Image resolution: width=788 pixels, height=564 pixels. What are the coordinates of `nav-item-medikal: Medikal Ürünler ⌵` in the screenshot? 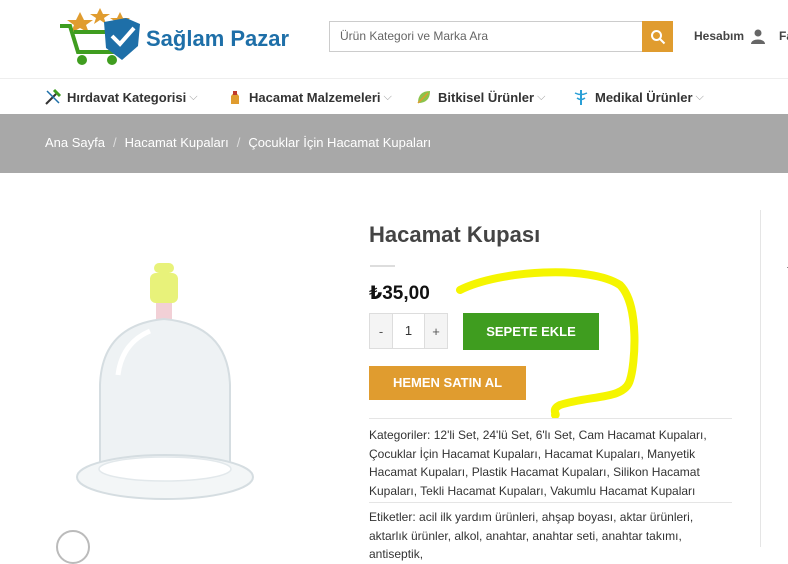 It's located at (638, 97).